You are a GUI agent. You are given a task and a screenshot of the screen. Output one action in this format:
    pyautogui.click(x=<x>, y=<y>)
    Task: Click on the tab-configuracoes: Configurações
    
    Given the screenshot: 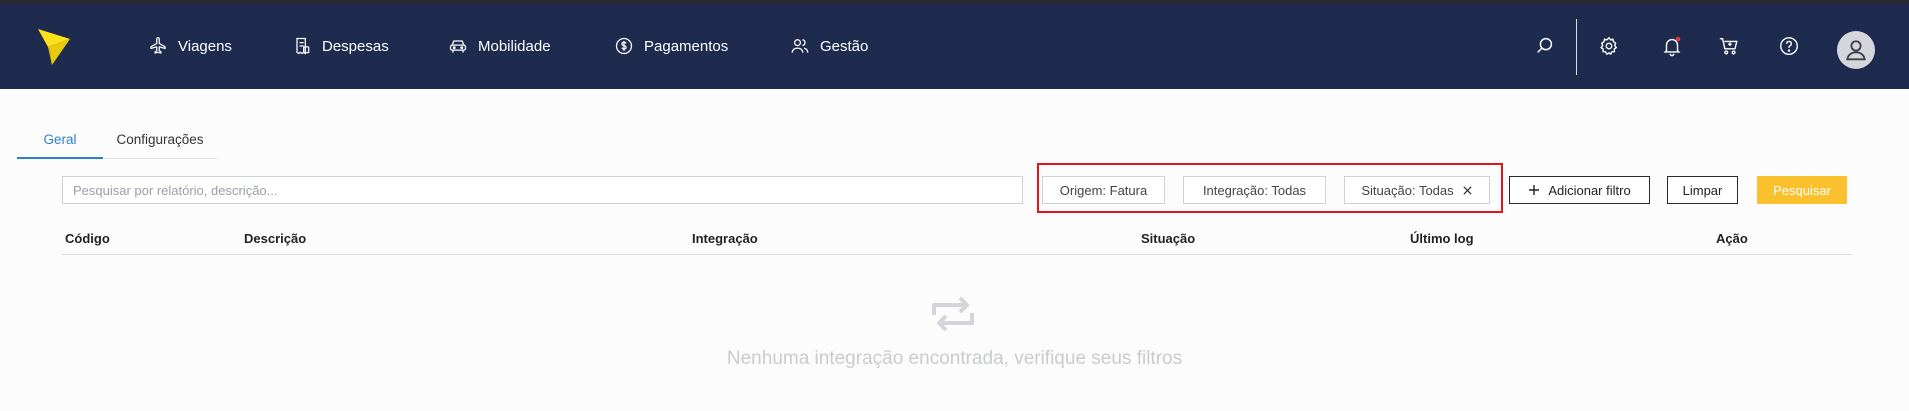 What is the action you would take?
    pyautogui.click(x=160, y=143)
    